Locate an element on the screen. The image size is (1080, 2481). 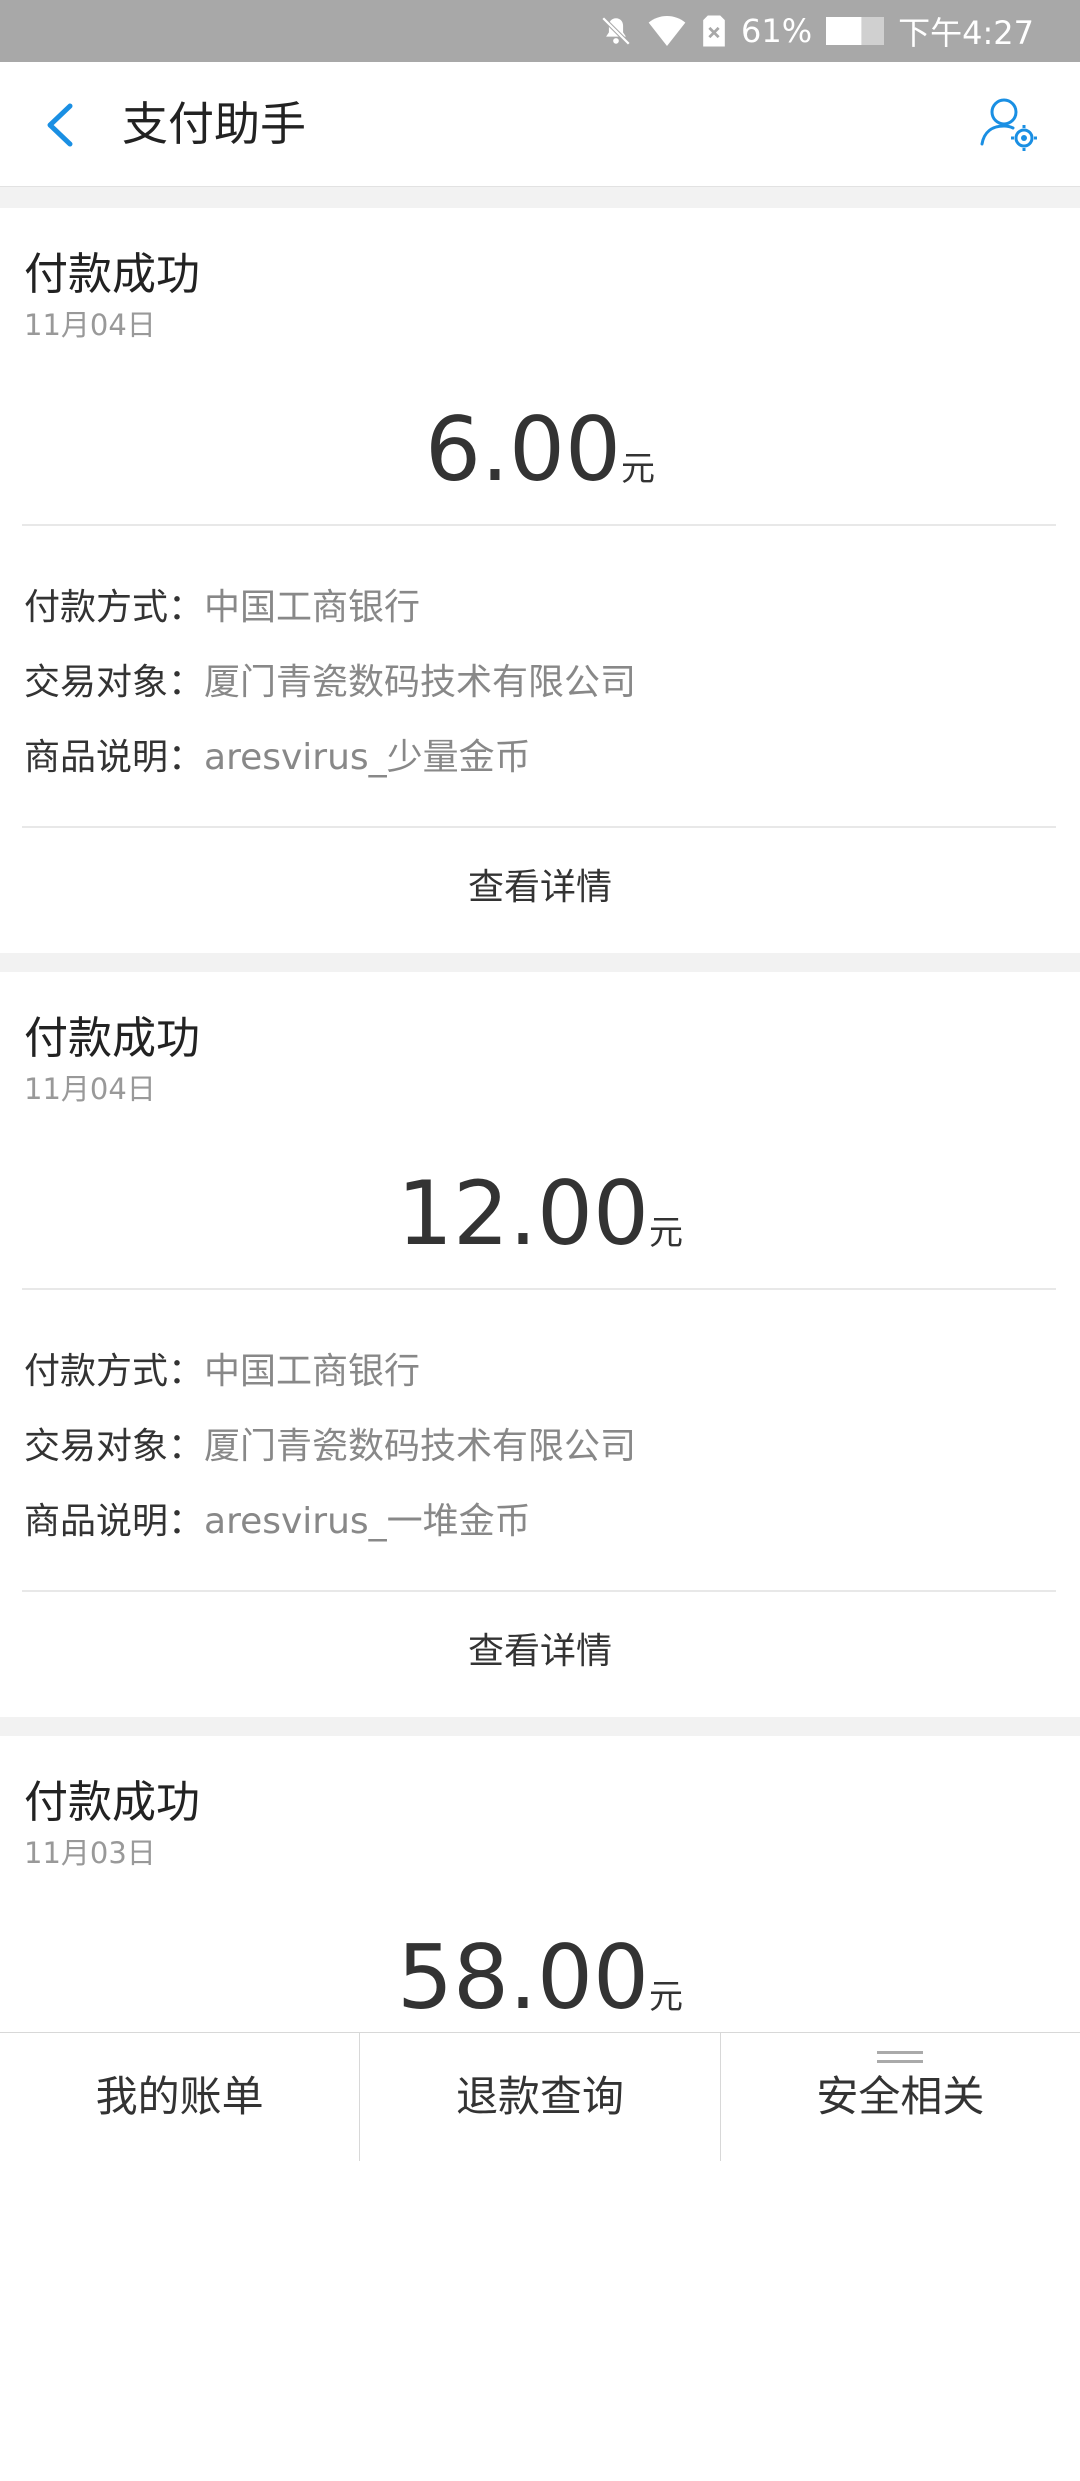
tab-security-label: 安全相关 is located at coordinates (900, 2096).